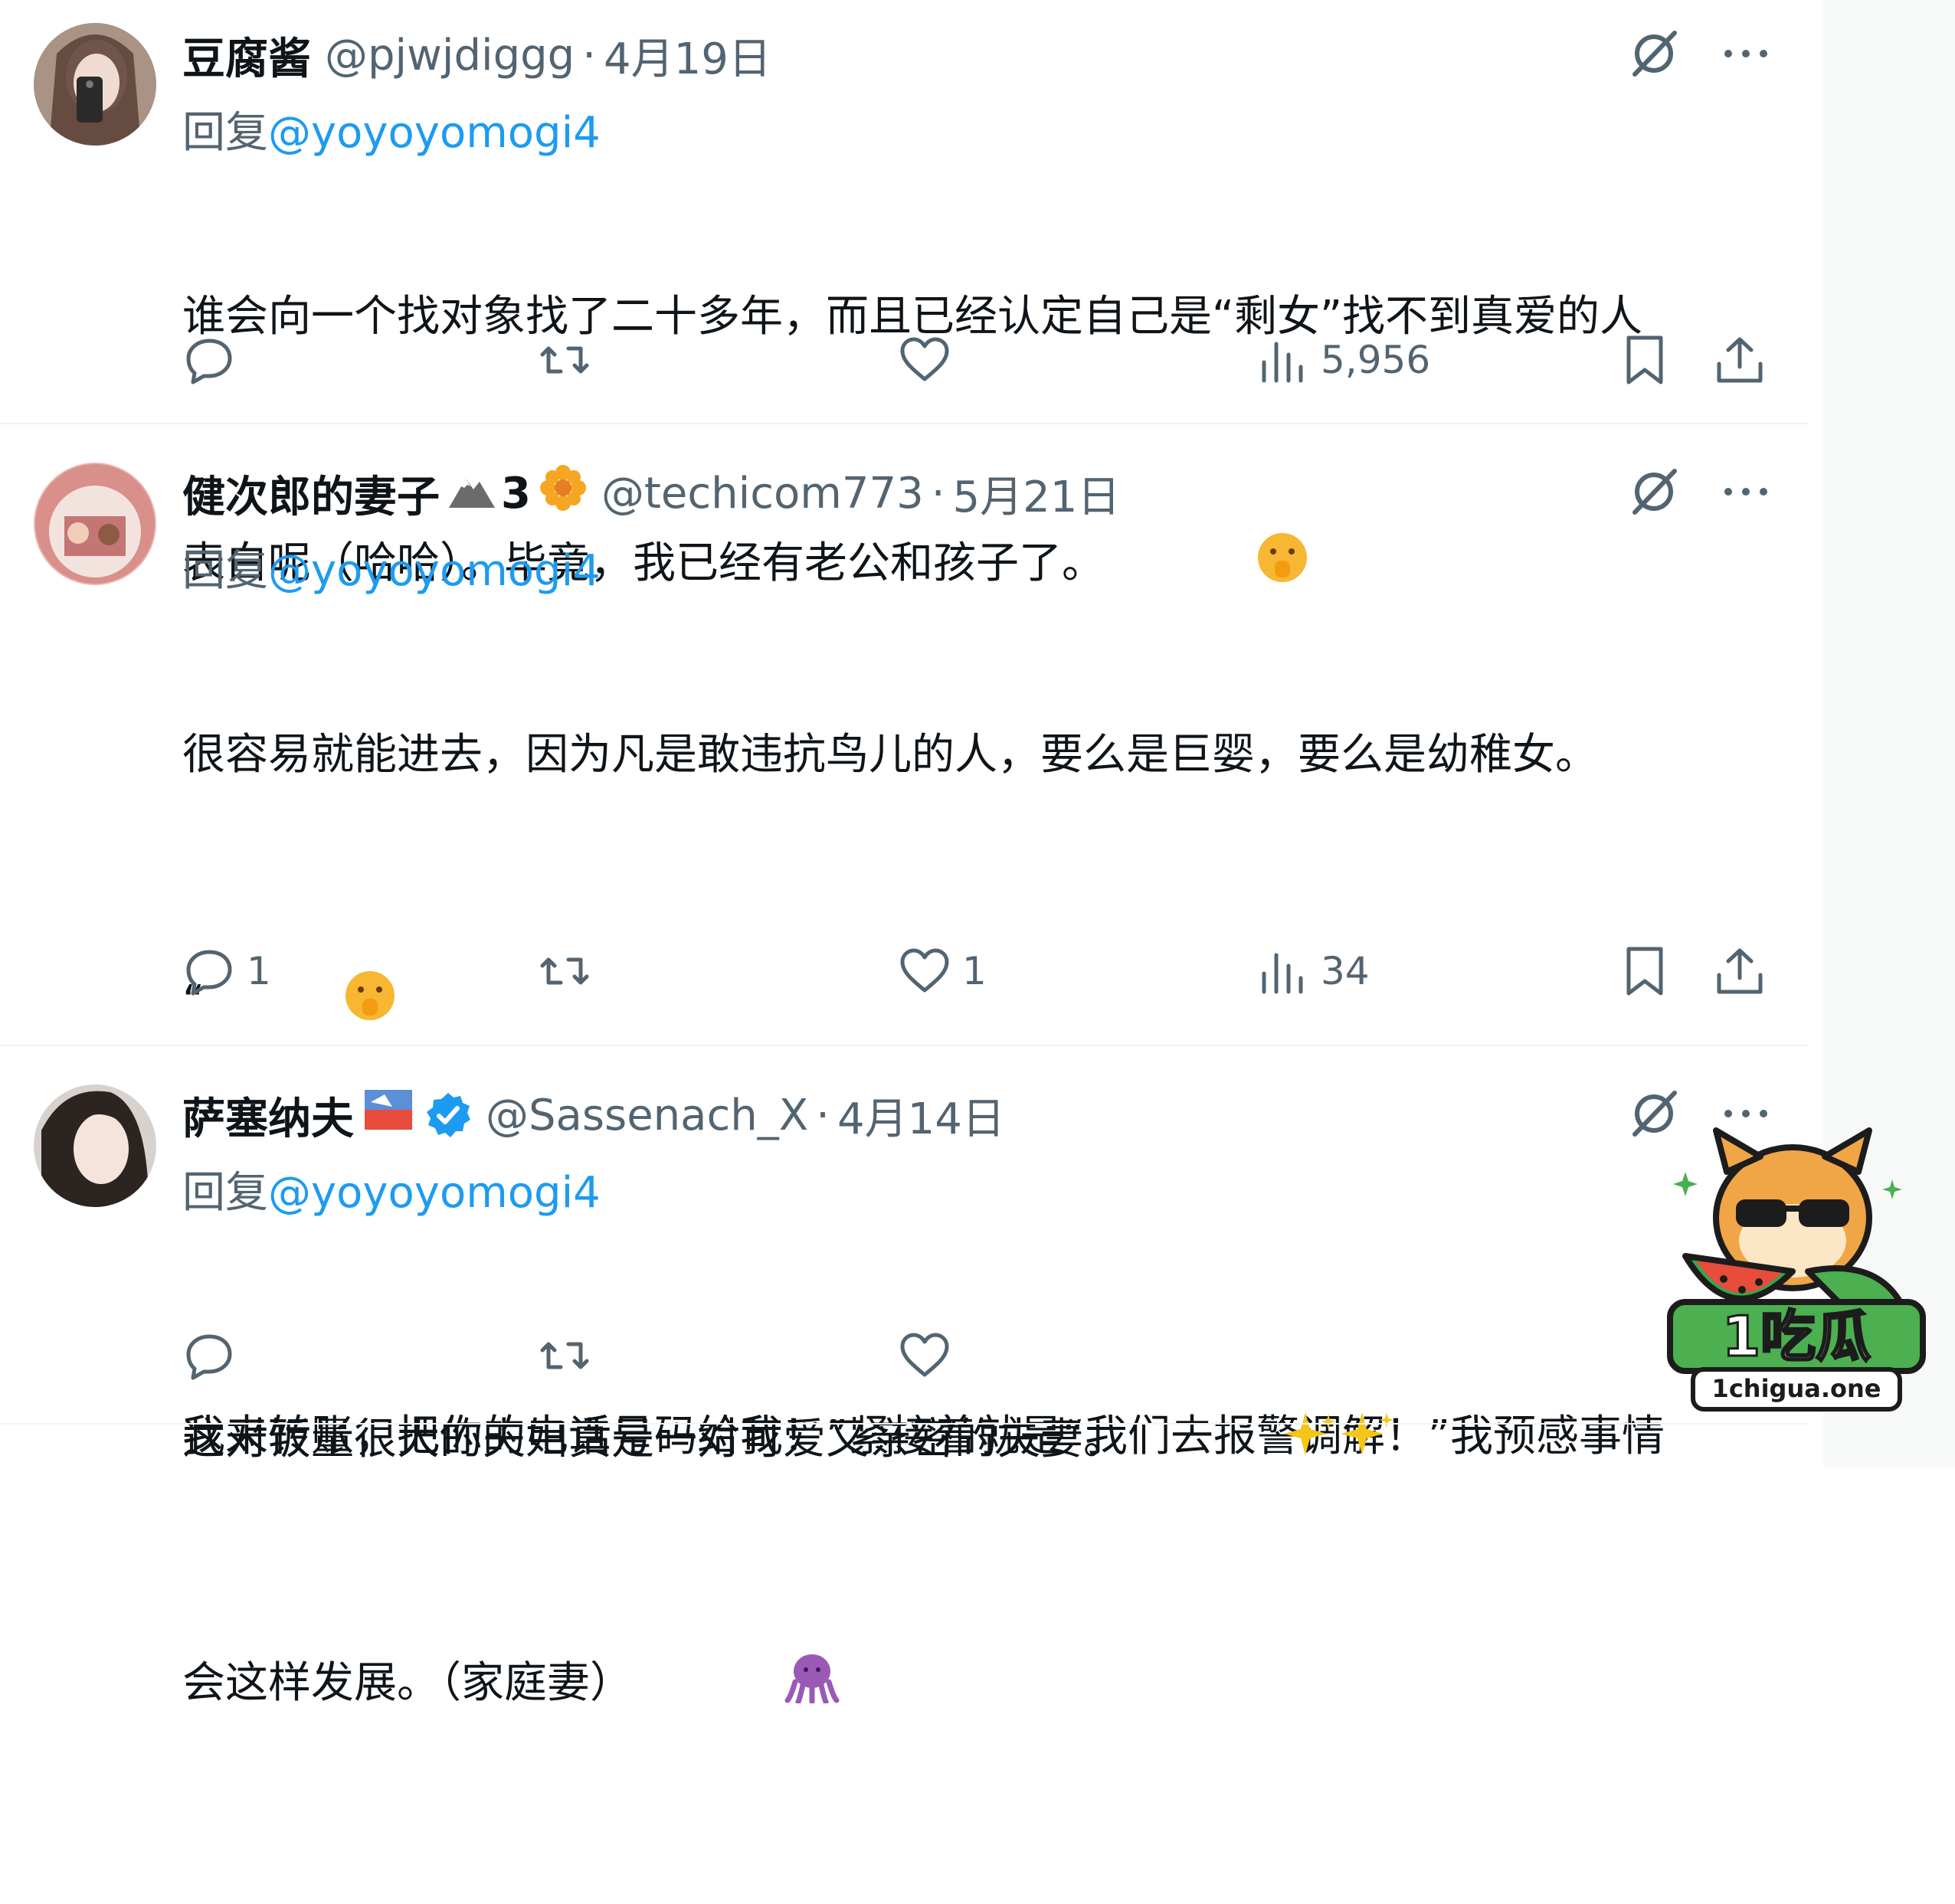 Image resolution: width=1955 pixels, height=1904 pixels. I want to click on tweet-header: 豆腐酱 @pjwjdiggg · 4月19日, so click(476, 55).